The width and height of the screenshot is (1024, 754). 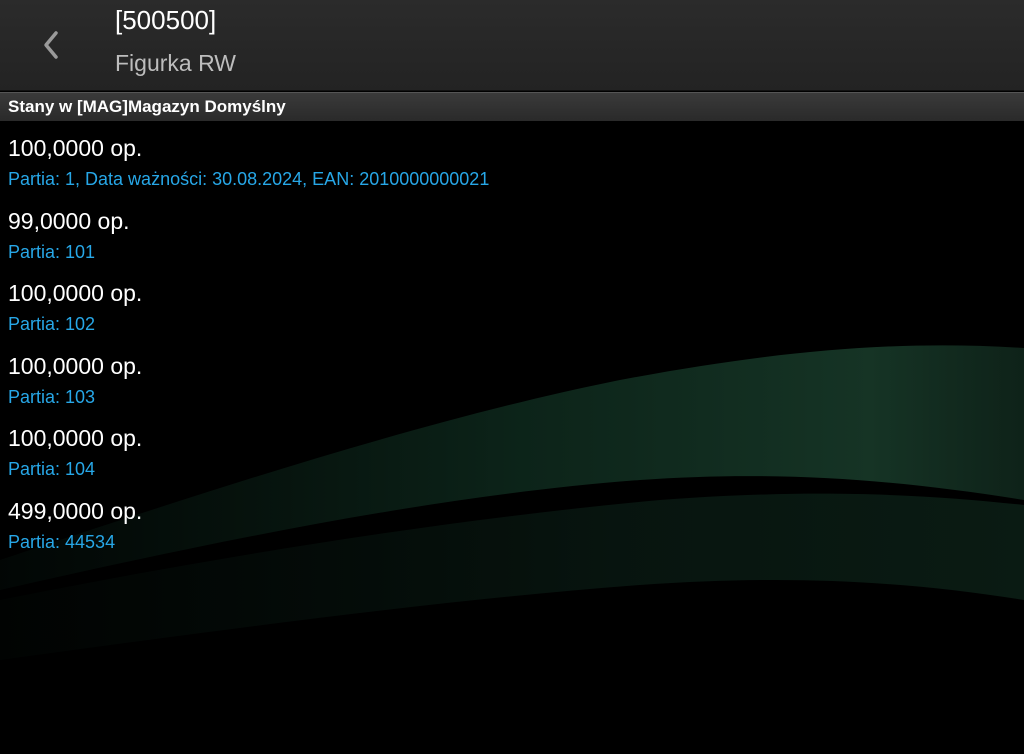 What do you see at coordinates (512, 106) in the screenshot?
I see `warehouse-section-header: Stany w [MAG]Magazyn Domyślny` at bounding box center [512, 106].